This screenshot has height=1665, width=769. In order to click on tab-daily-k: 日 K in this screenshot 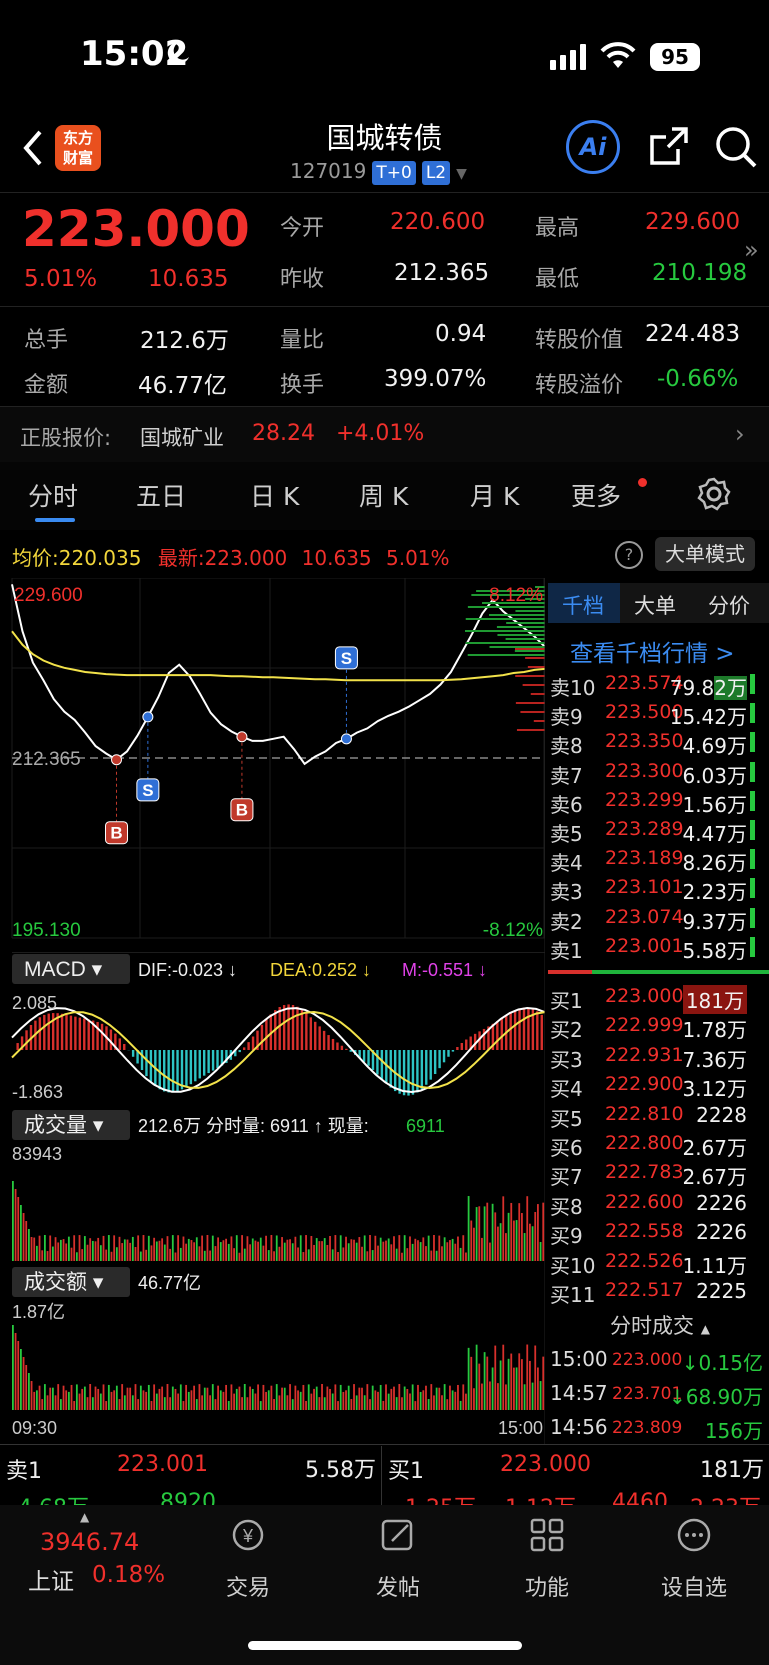, I will do `click(274, 495)`.